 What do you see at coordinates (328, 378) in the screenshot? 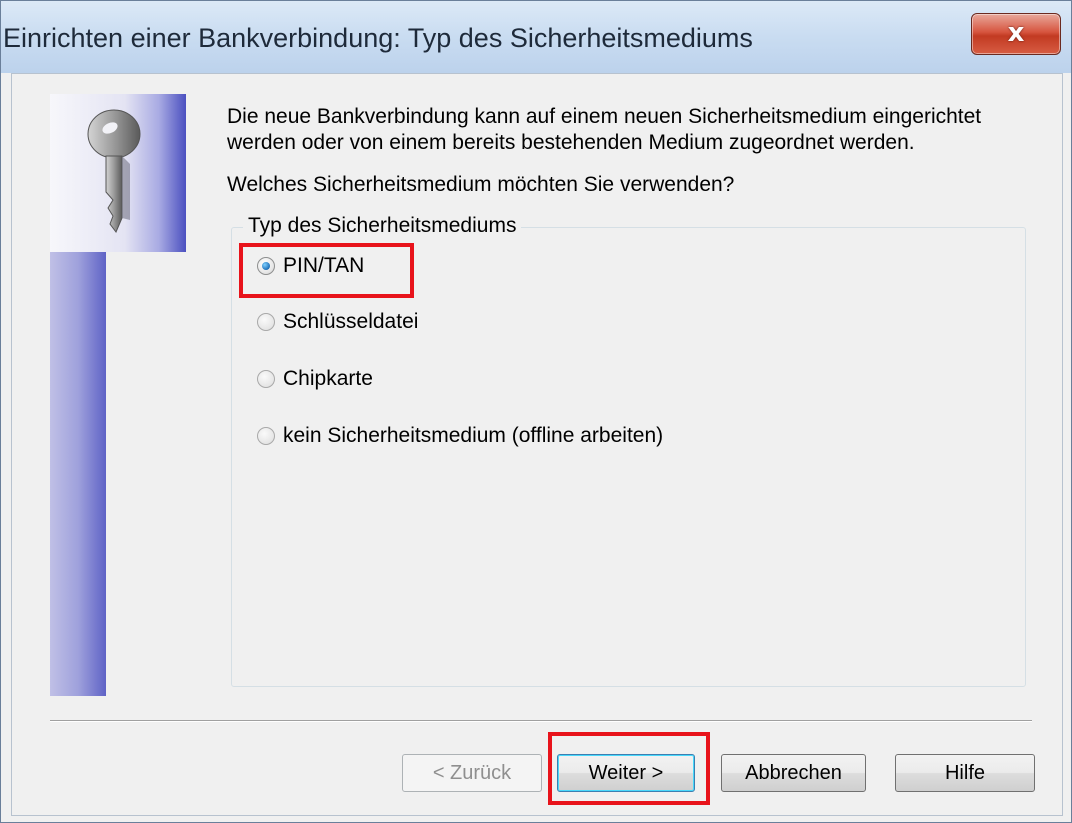
I see `radio-label: Chipkarte` at bounding box center [328, 378].